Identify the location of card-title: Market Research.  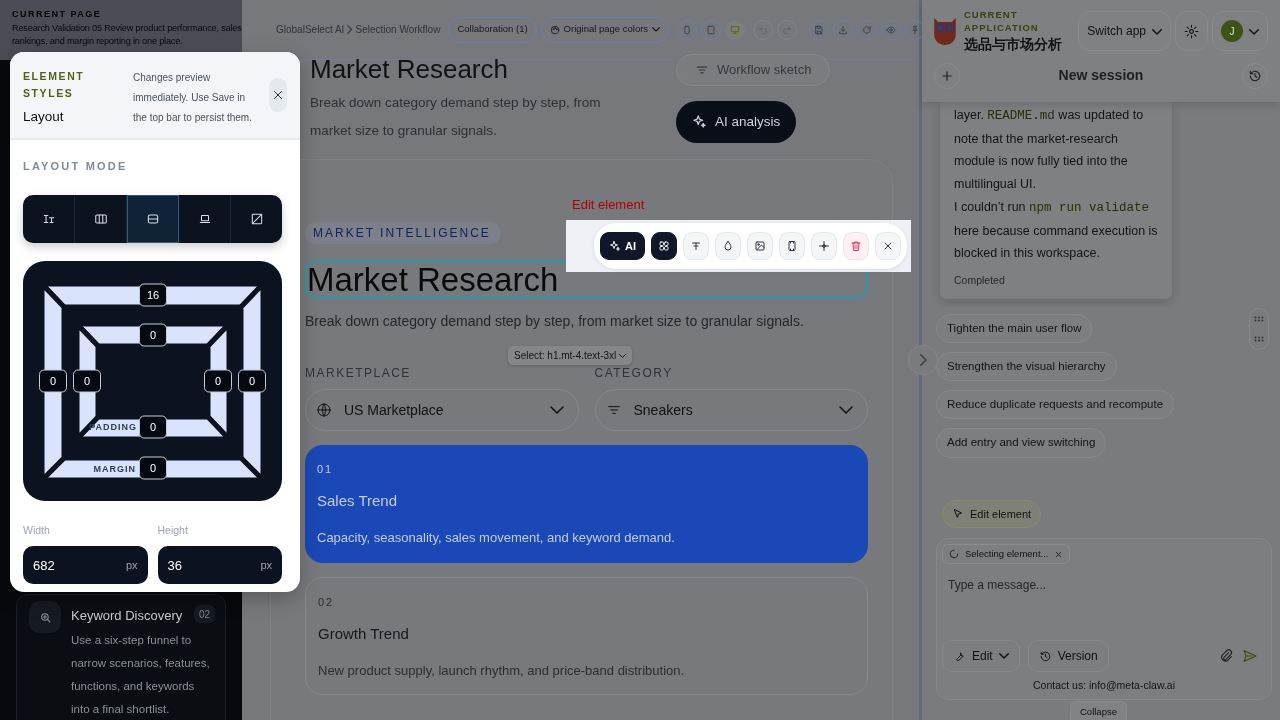
(433, 279).